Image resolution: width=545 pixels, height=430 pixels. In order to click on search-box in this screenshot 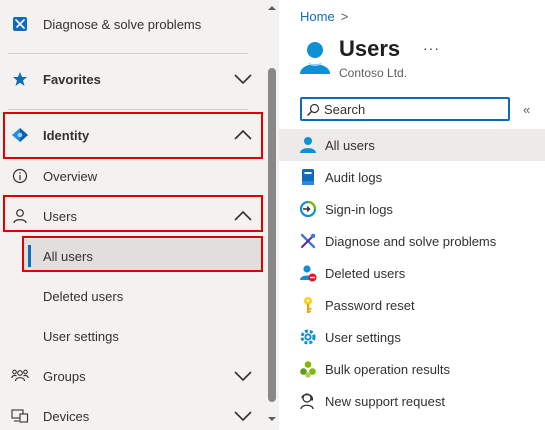, I will do `click(405, 109)`.